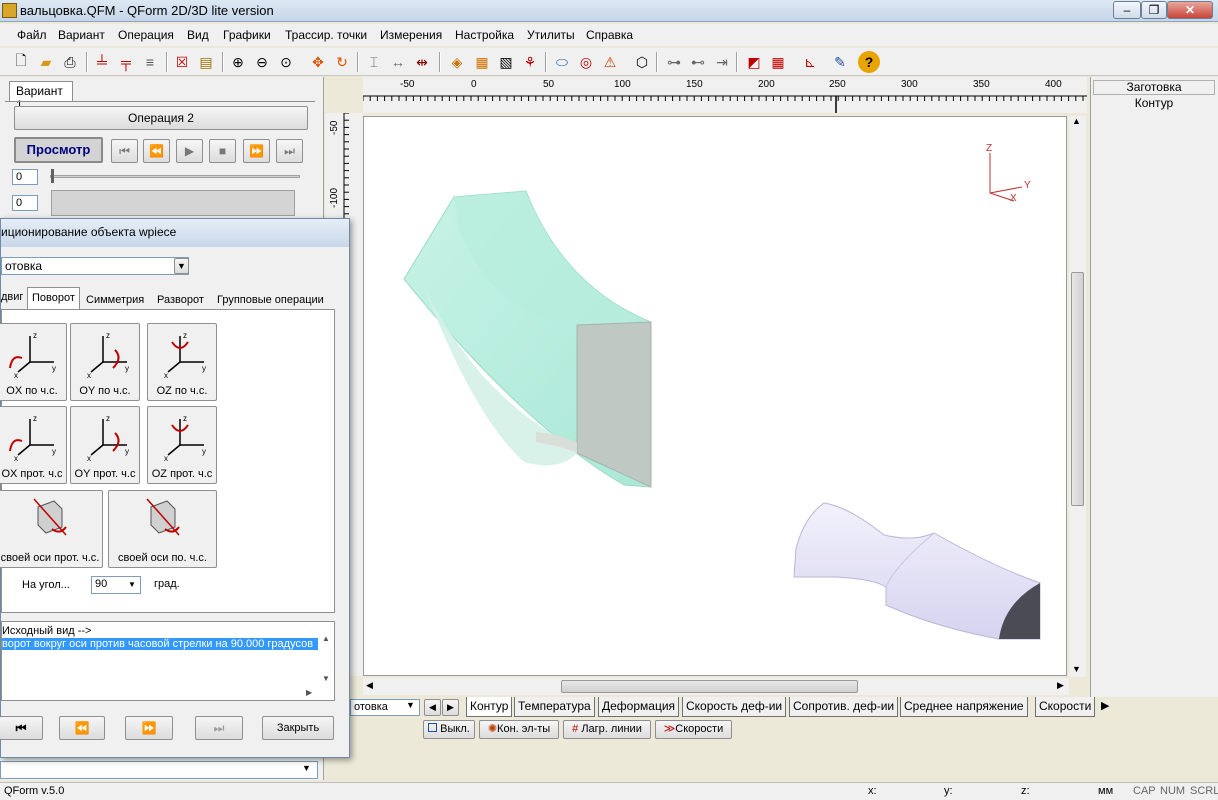 The image size is (1218, 800). Describe the element at coordinates (21, 62) in the screenshot. I see `new-icon: 🗋` at that location.